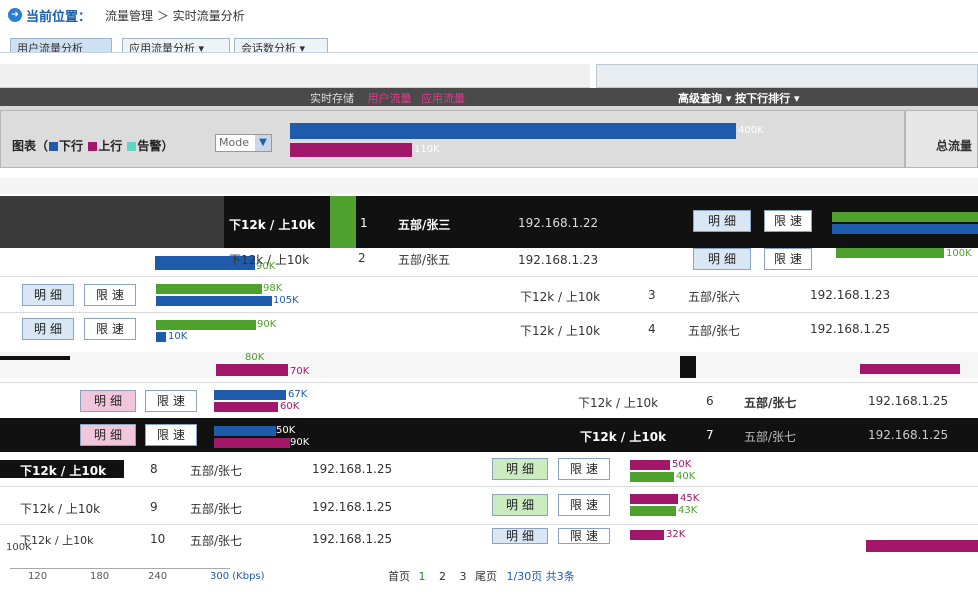 Image resolution: width=978 pixels, height=599 pixels. What do you see at coordinates (653, 511) in the screenshot?
I see `row9-up-bar` at bounding box center [653, 511].